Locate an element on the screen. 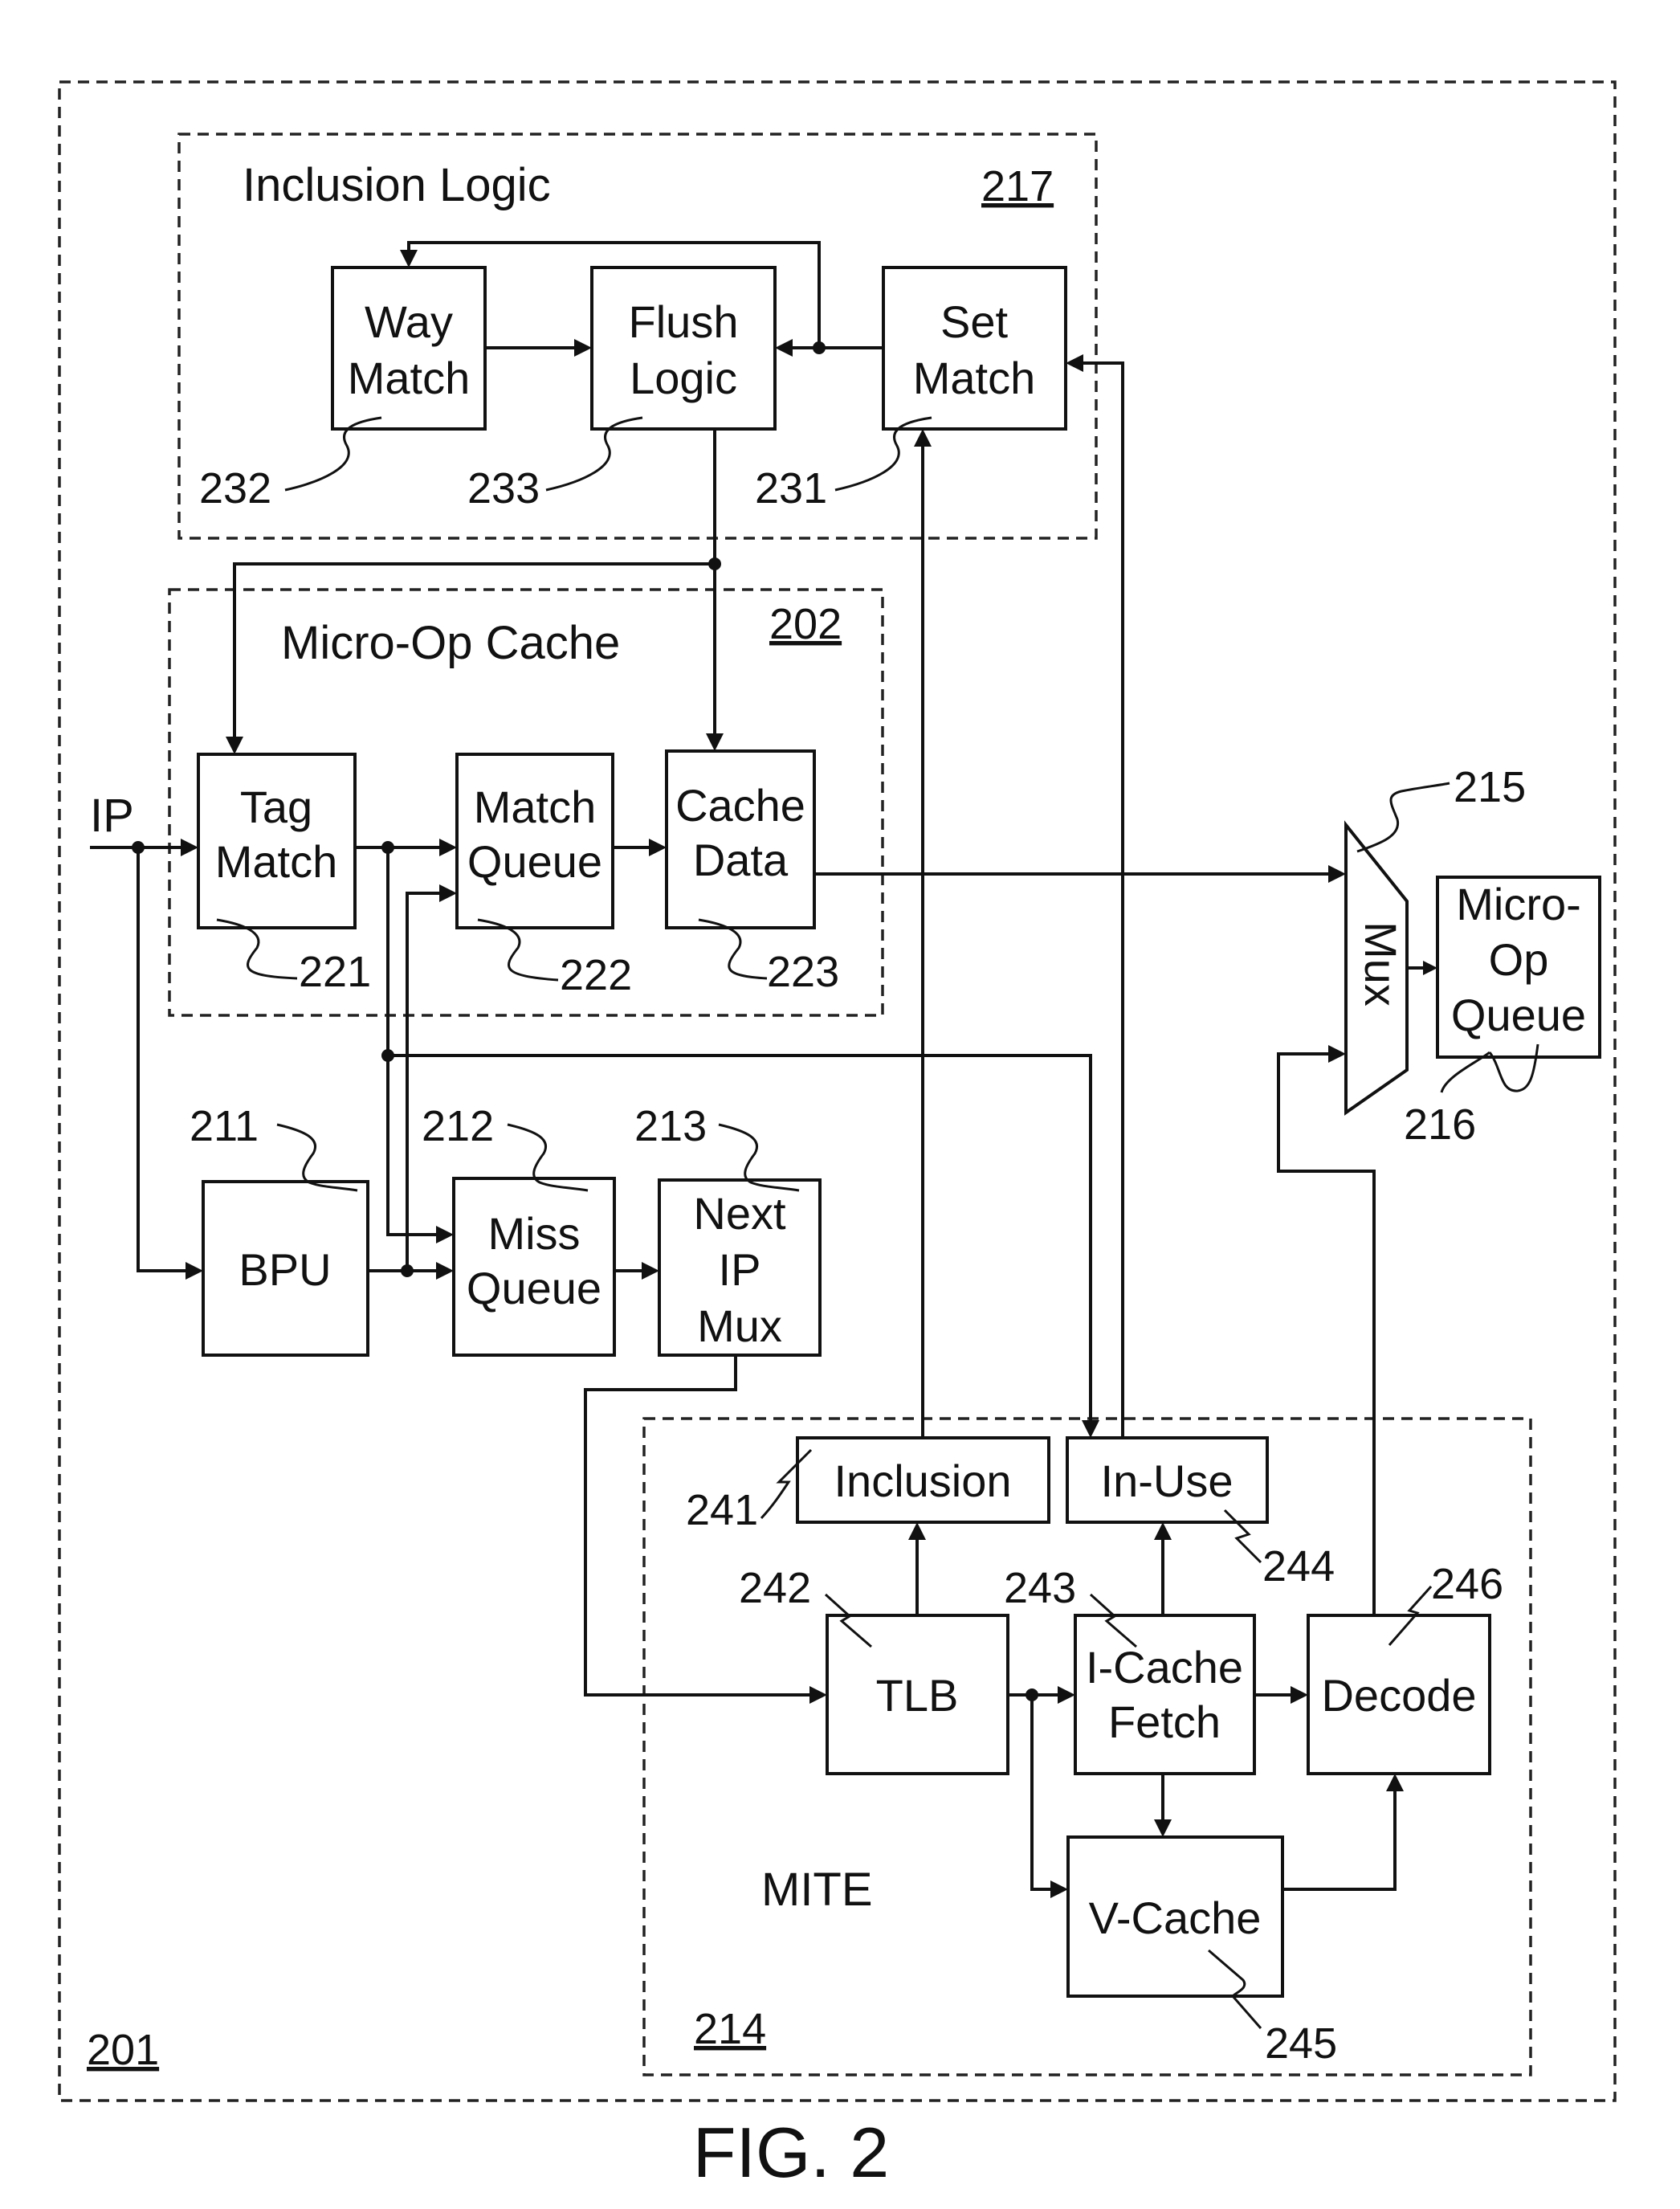 This screenshot has width=1680, height=2209. inclusion-logic-title: Inclusion Logic is located at coordinates (397, 185).